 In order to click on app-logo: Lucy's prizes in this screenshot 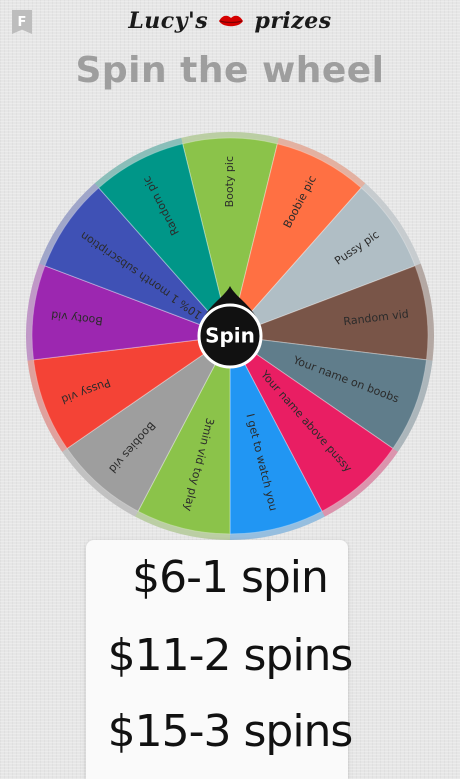, I will do `click(230, 21)`.